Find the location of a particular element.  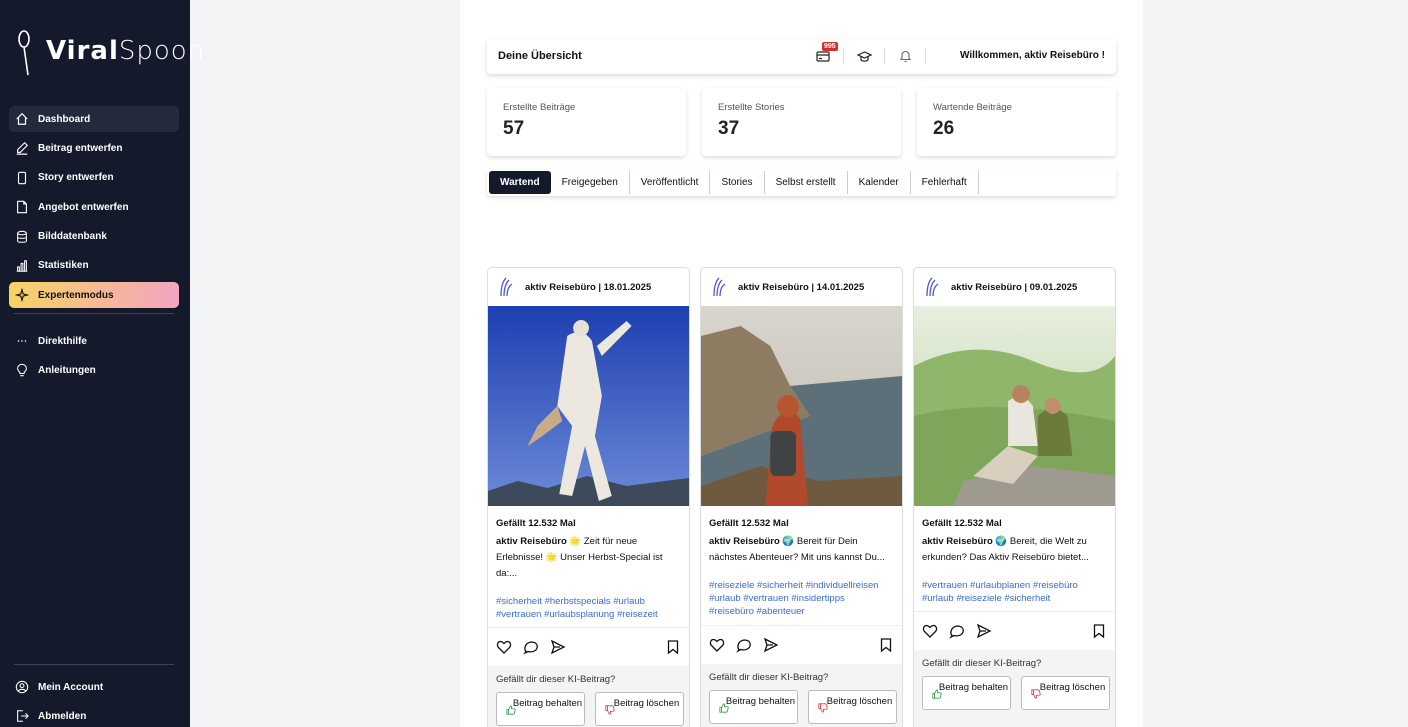

hashtag-line: #urlaub #vertrauen #insidertipps is located at coordinates (803, 598).